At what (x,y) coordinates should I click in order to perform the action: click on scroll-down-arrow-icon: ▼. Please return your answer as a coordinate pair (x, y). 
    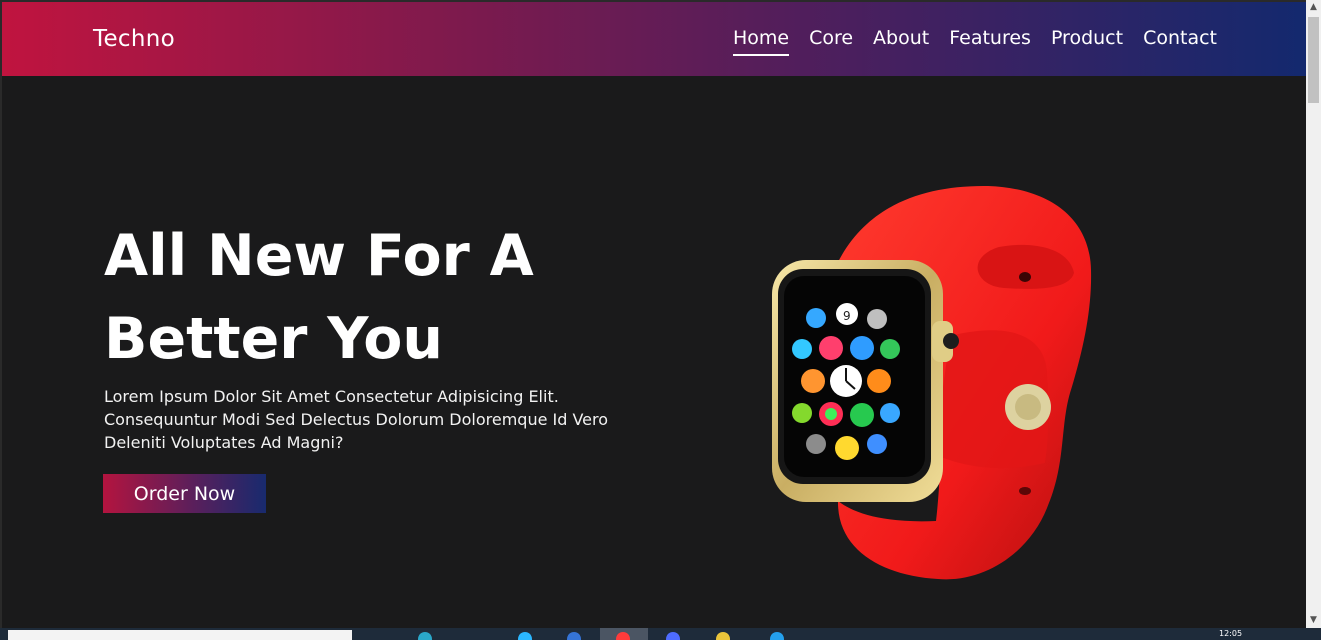
    Looking at the image, I should click on (1313, 620).